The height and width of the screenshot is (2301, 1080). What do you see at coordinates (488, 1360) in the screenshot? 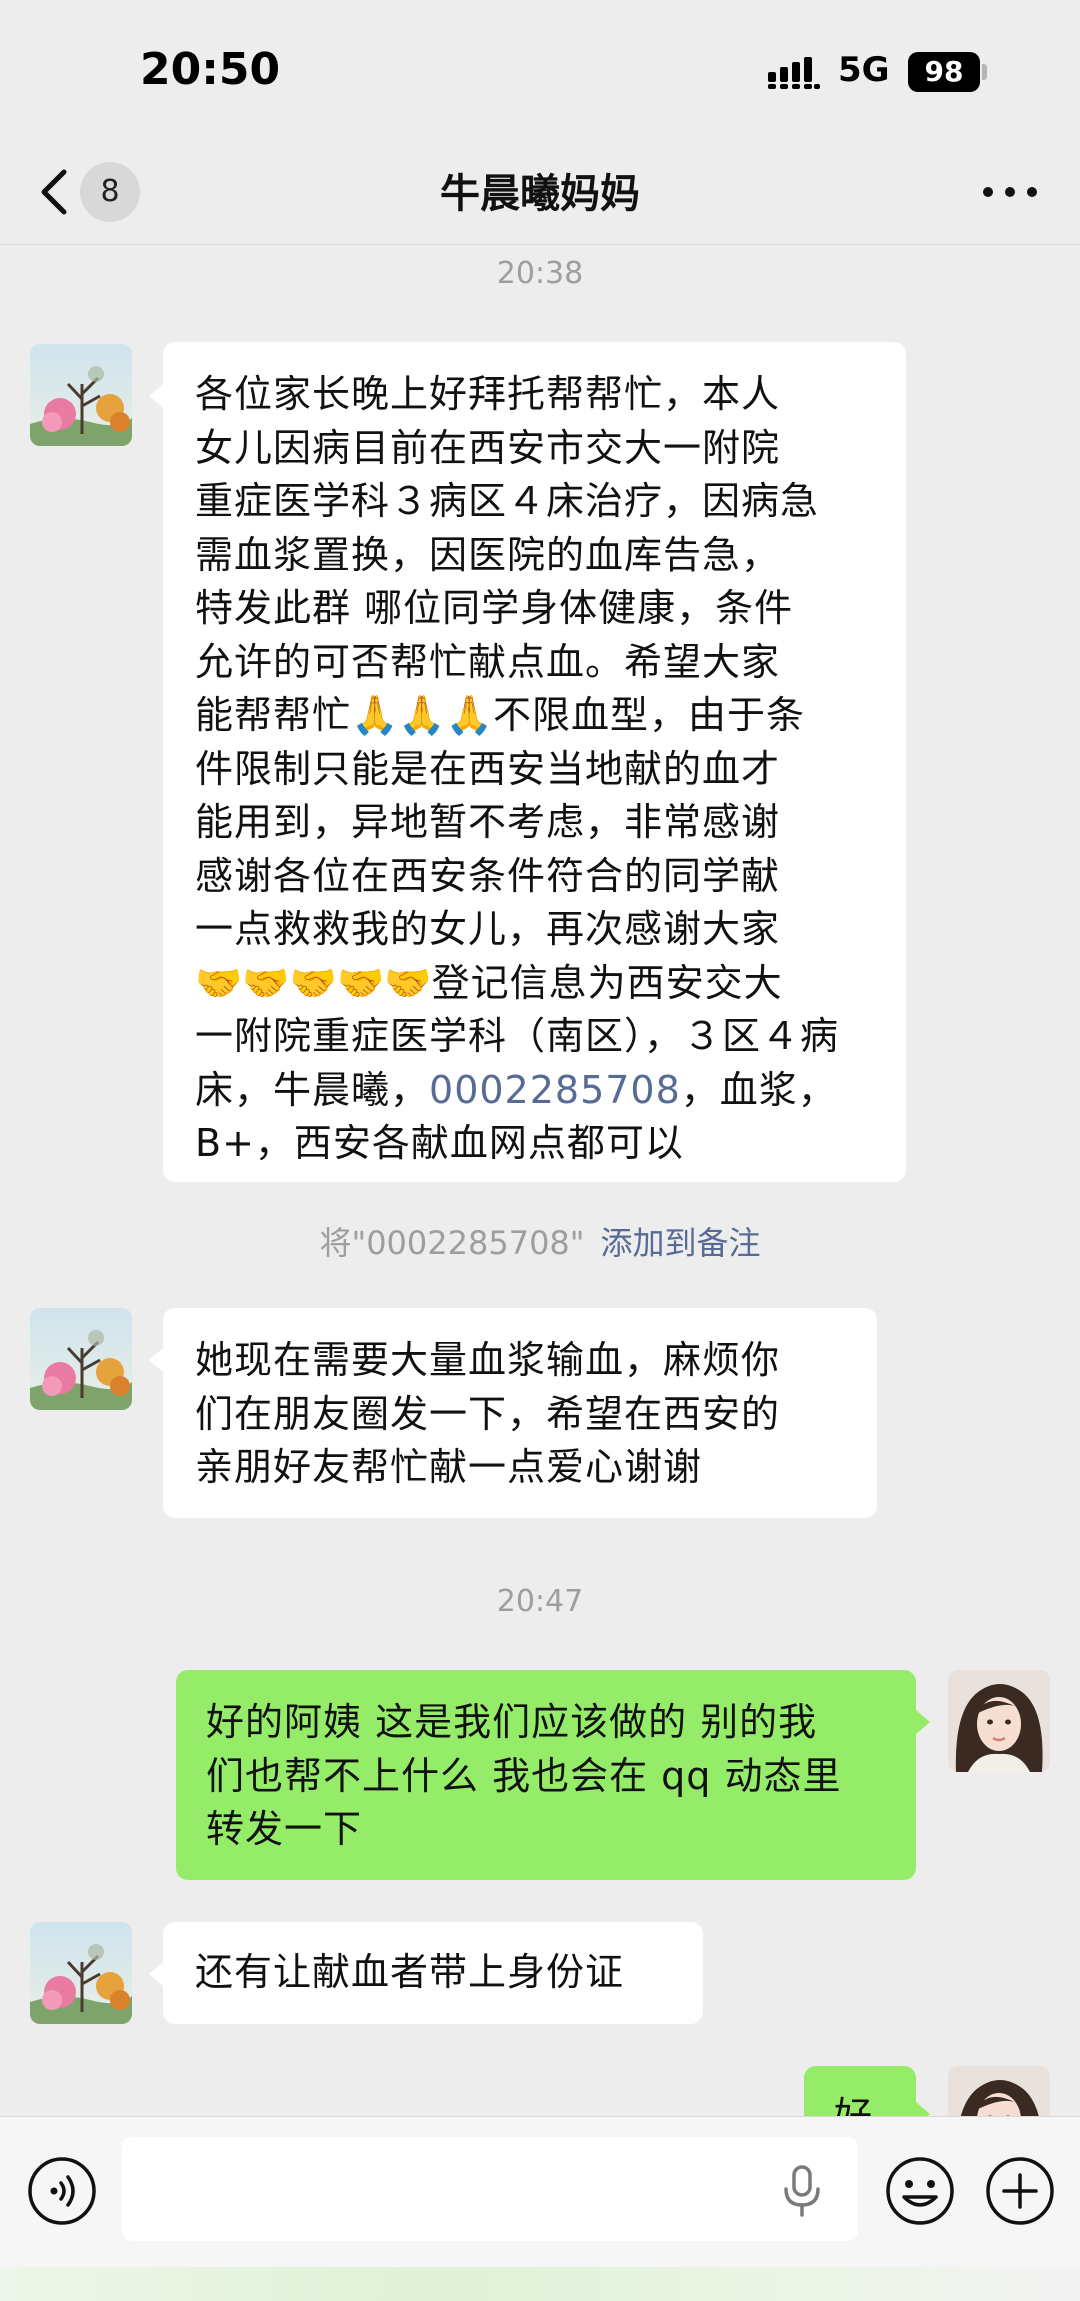
I see `message-line: 她现在需要大量血浆输血，麻烦你` at bounding box center [488, 1360].